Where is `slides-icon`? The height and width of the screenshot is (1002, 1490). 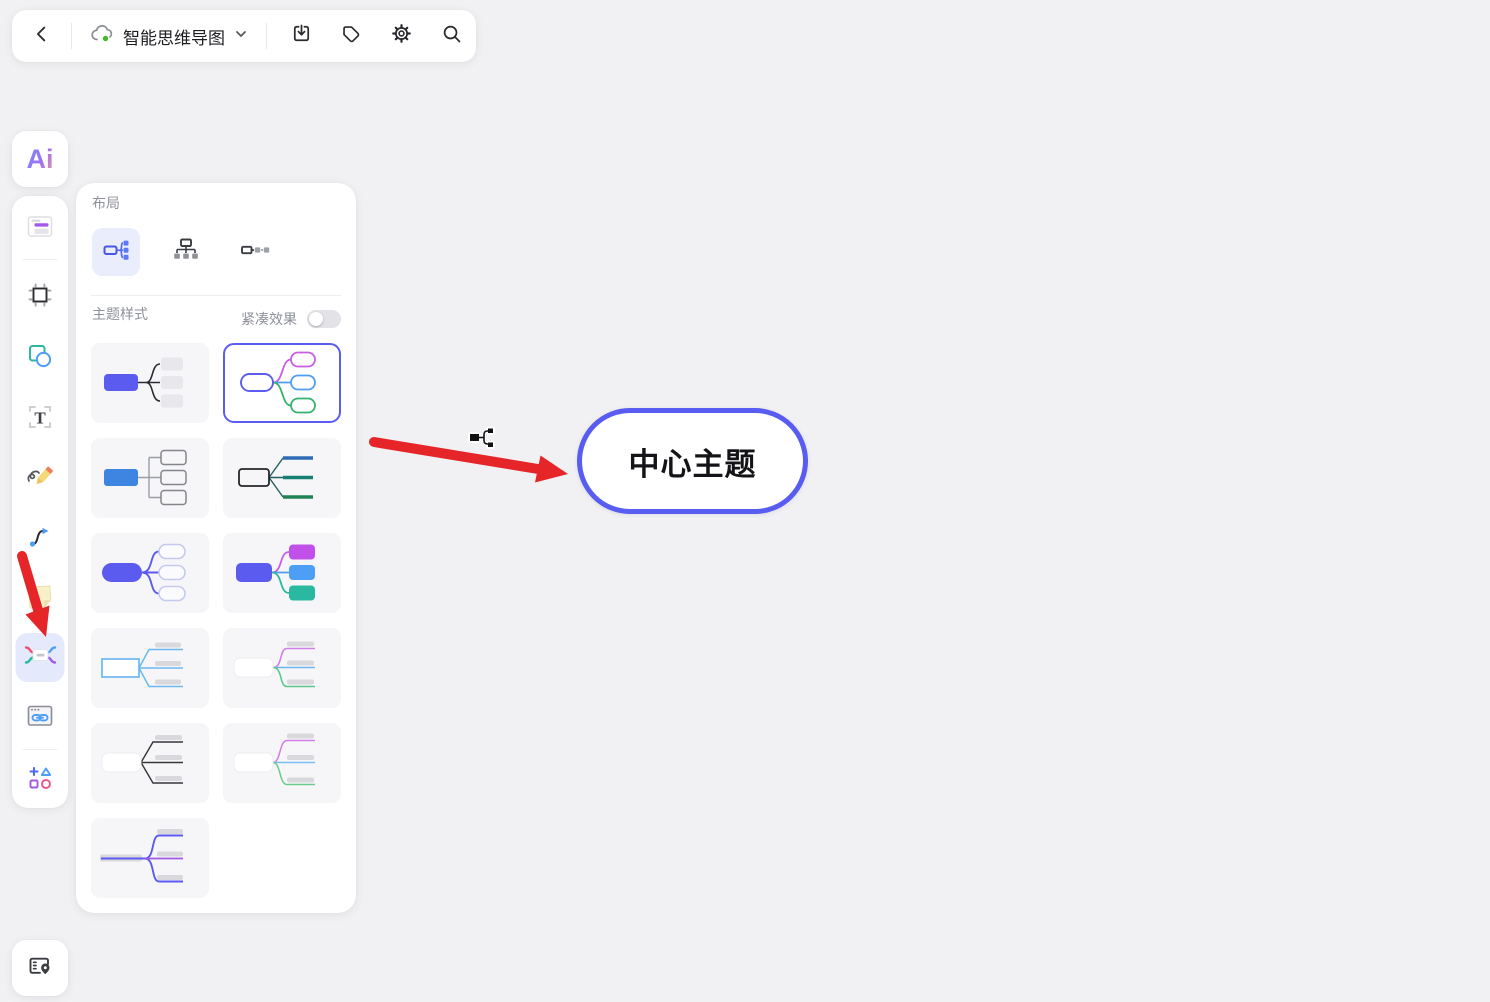
slides-icon is located at coordinates (40, 229).